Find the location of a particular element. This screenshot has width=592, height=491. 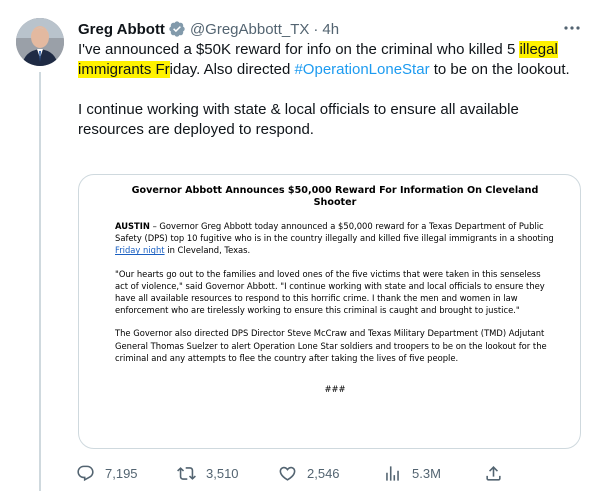

author-name: Greg Abbott is located at coordinates (121, 29).